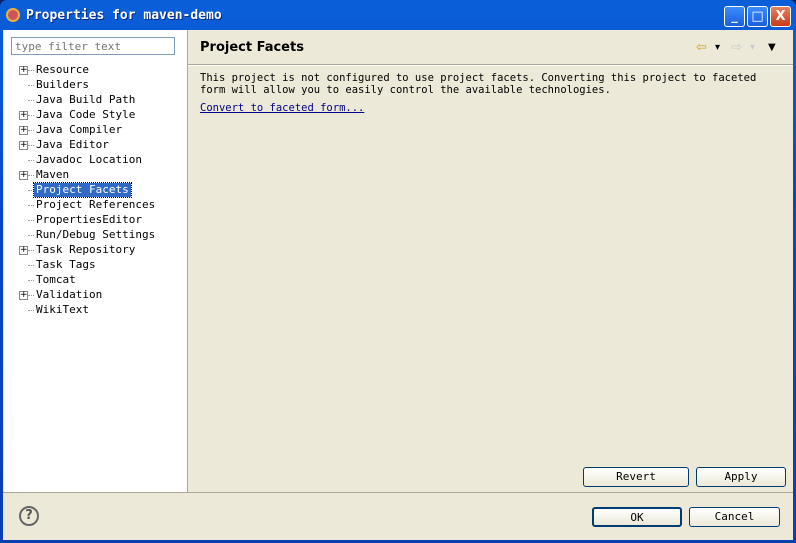 The width and height of the screenshot is (796, 543). I want to click on tree-item: Java Compiler, so click(79, 130).